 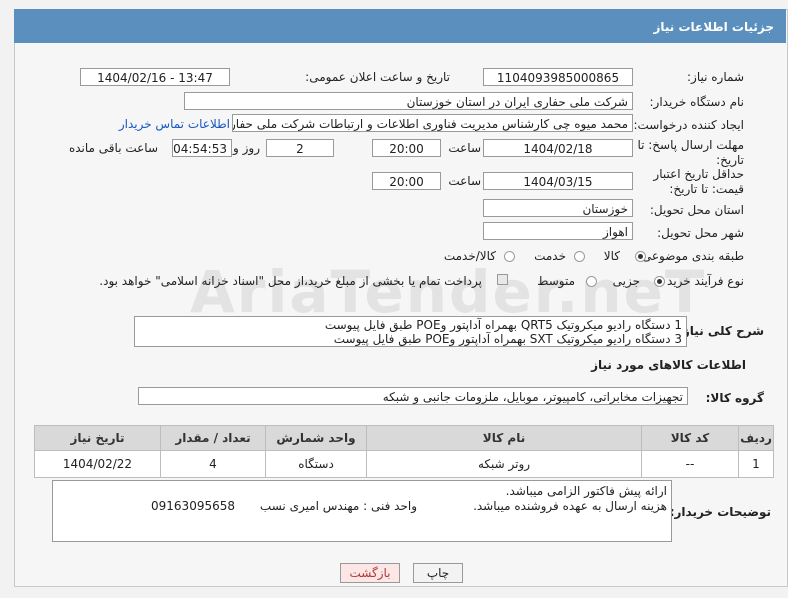 What do you see at coordinates (377, 77) in the screenshot?
I see `announce-label: تاریخ و ساعت اعلان عمومی:` at bounding box center [377, 77].